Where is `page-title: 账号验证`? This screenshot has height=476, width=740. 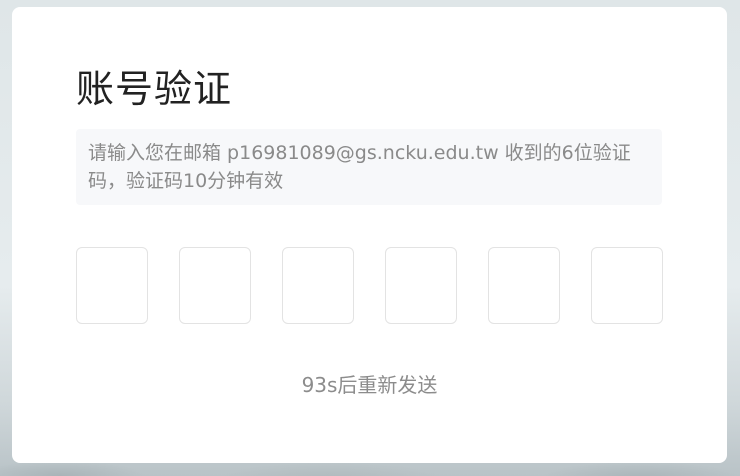 page-title: 账号验证 is located at coordinates (154, 89).